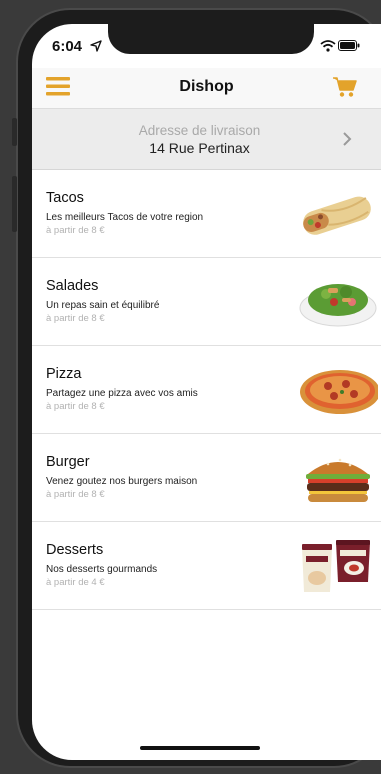 This screenshot has height=774, width=381. What do you see at coordinates (337, 215) in the screenshot?
I see `tacos-image` at bounding box center [337, 215].